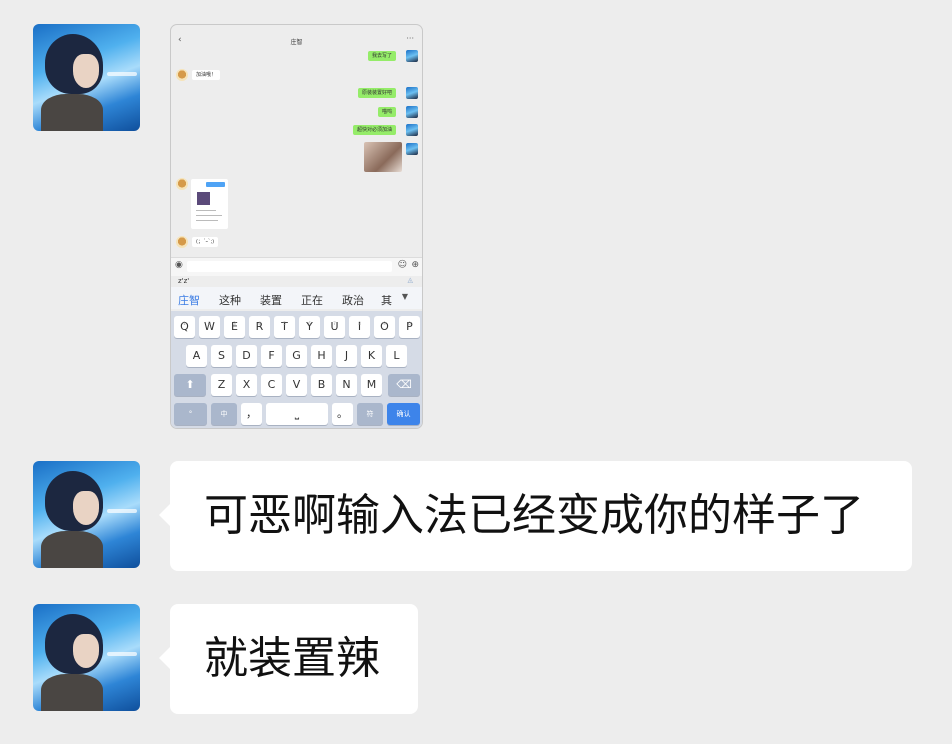  I want to click on key-b: B, so click(321, 385).